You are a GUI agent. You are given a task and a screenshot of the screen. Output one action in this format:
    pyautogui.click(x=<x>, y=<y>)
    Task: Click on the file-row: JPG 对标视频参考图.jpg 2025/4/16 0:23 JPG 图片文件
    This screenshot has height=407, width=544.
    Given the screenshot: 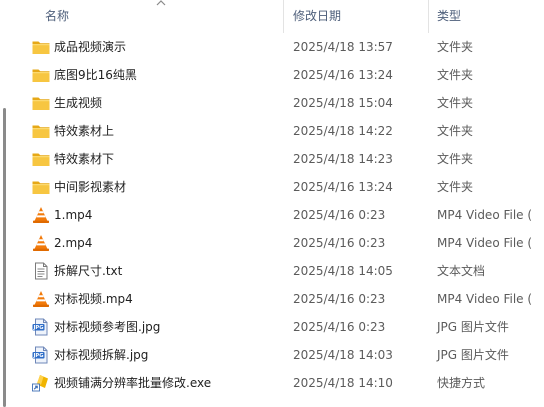 What is the action you would take?
    pyautogui.click(x=272, y=327)
    